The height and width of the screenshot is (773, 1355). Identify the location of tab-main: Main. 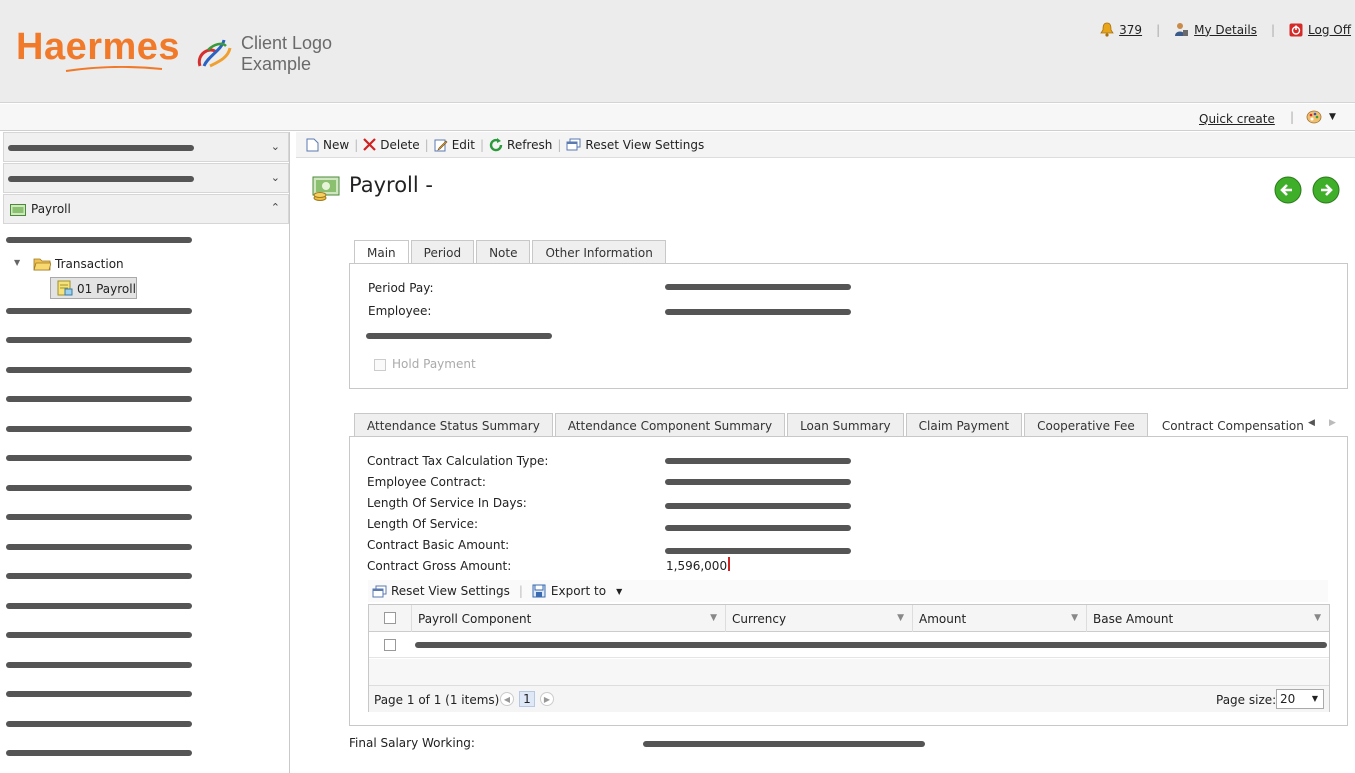
(381, 252).